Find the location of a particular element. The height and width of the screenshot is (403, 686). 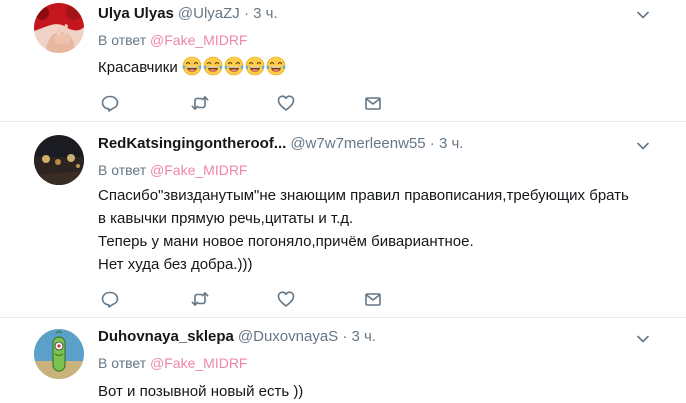

tweet-text-content: Красавчики is located at coordinates (138, 67).